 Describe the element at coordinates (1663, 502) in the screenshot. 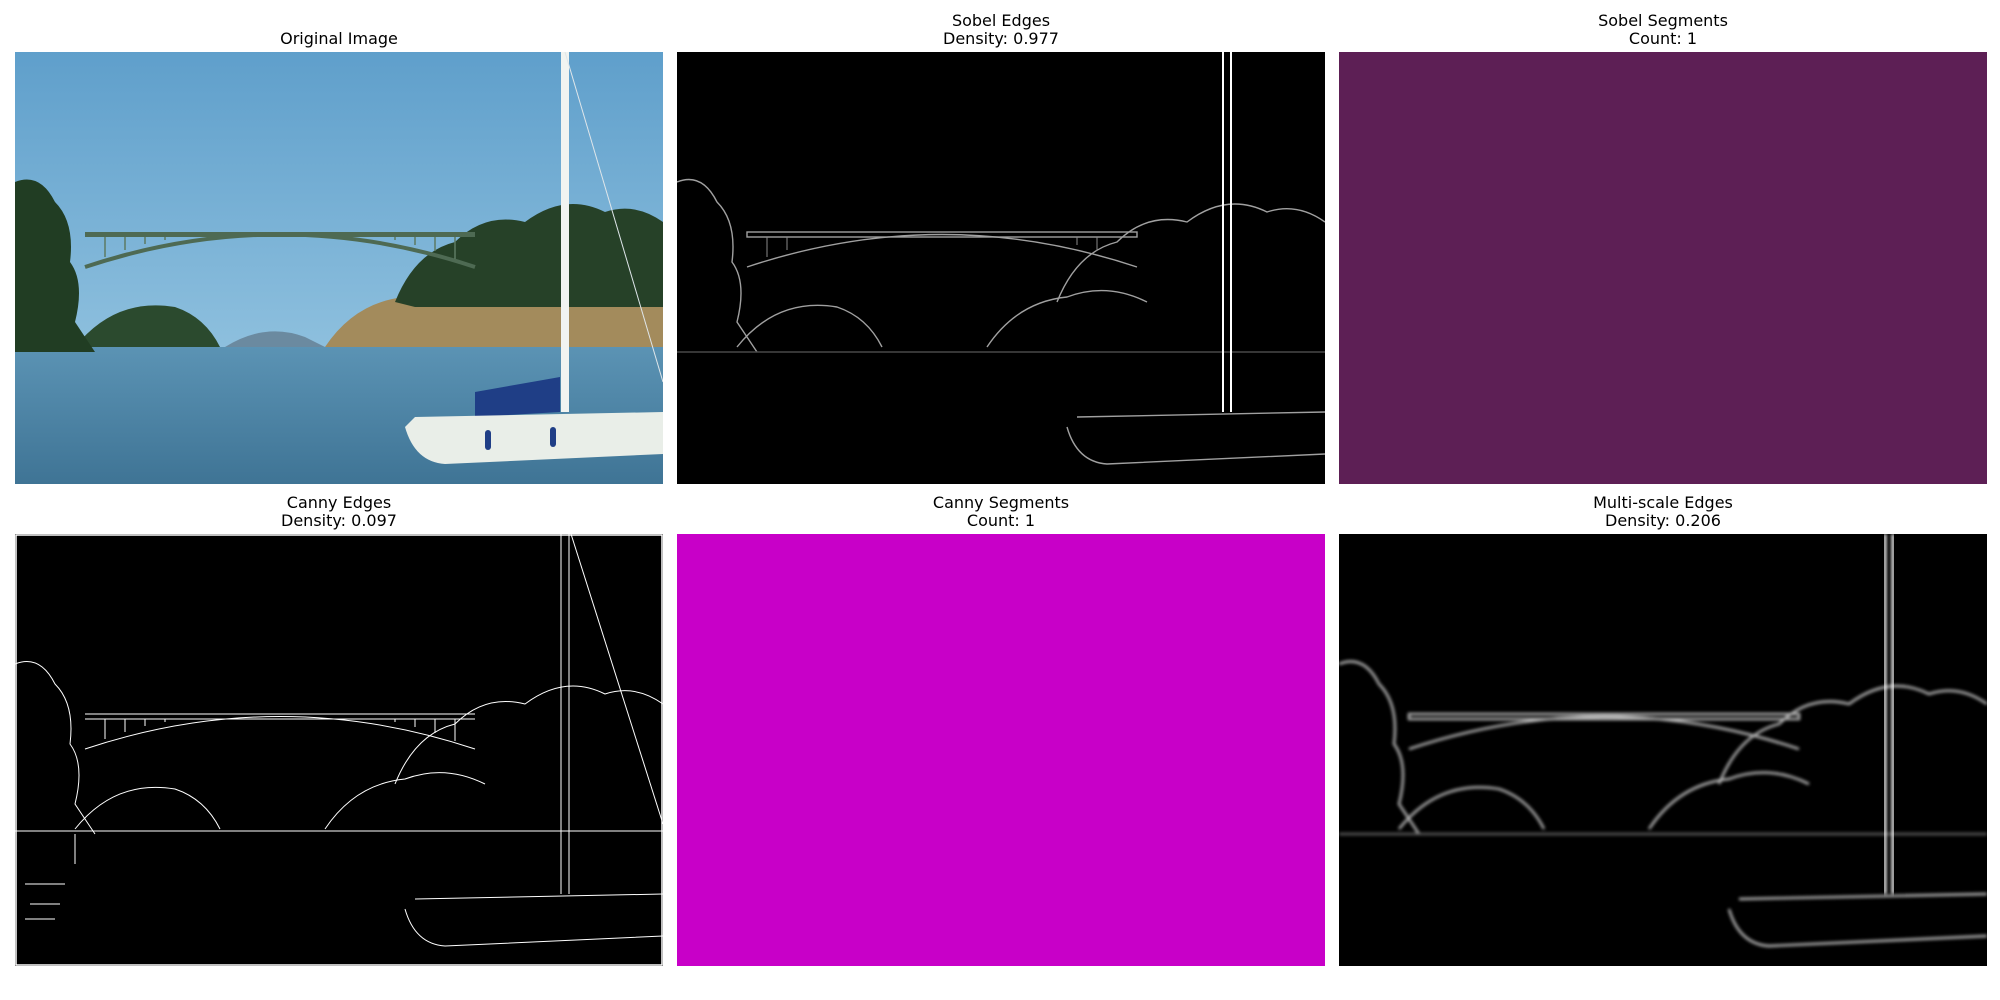

I see `panel-title-text: Multi-scale Edges` at that location.